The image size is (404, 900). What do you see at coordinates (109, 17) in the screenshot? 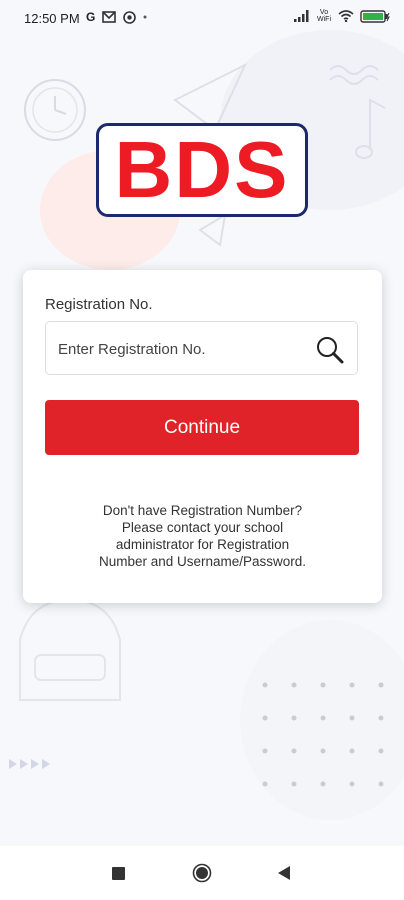
I see `gmail-icon` at bounding box center [109, 17].